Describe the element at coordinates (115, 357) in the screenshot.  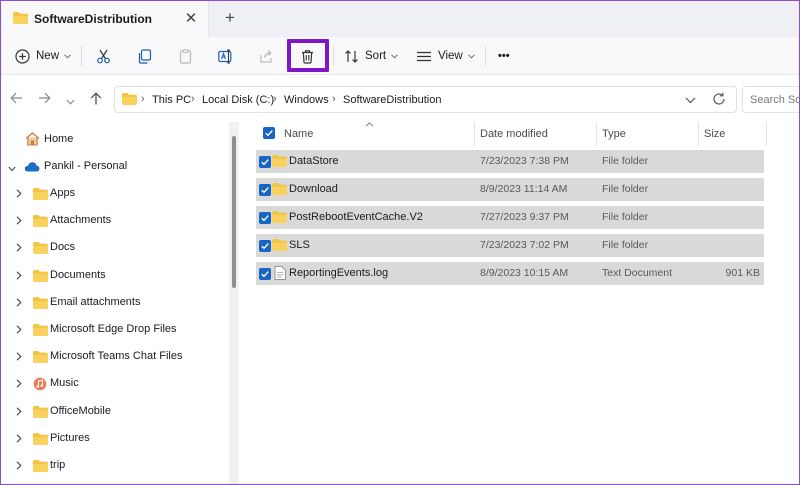
I see `nav-item-microsoft-teams-chat-files: Microsoft Teams Chat Files` at that location.